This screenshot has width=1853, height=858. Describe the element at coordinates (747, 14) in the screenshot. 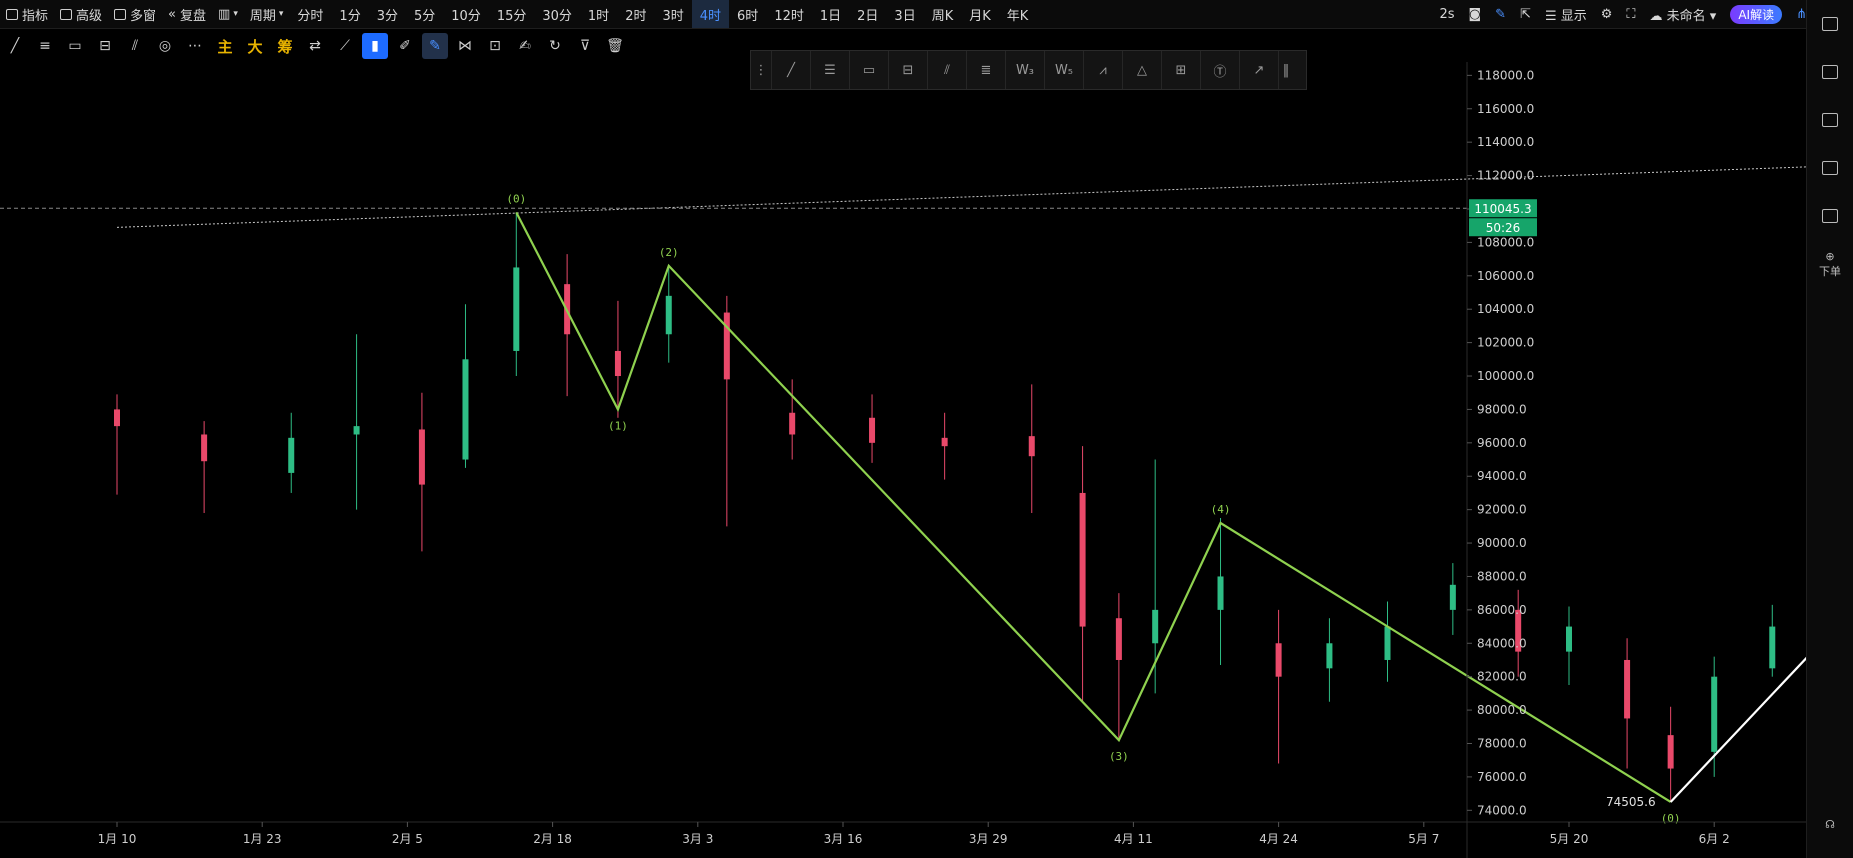

I see `timeframe-11: 6时` at that location.